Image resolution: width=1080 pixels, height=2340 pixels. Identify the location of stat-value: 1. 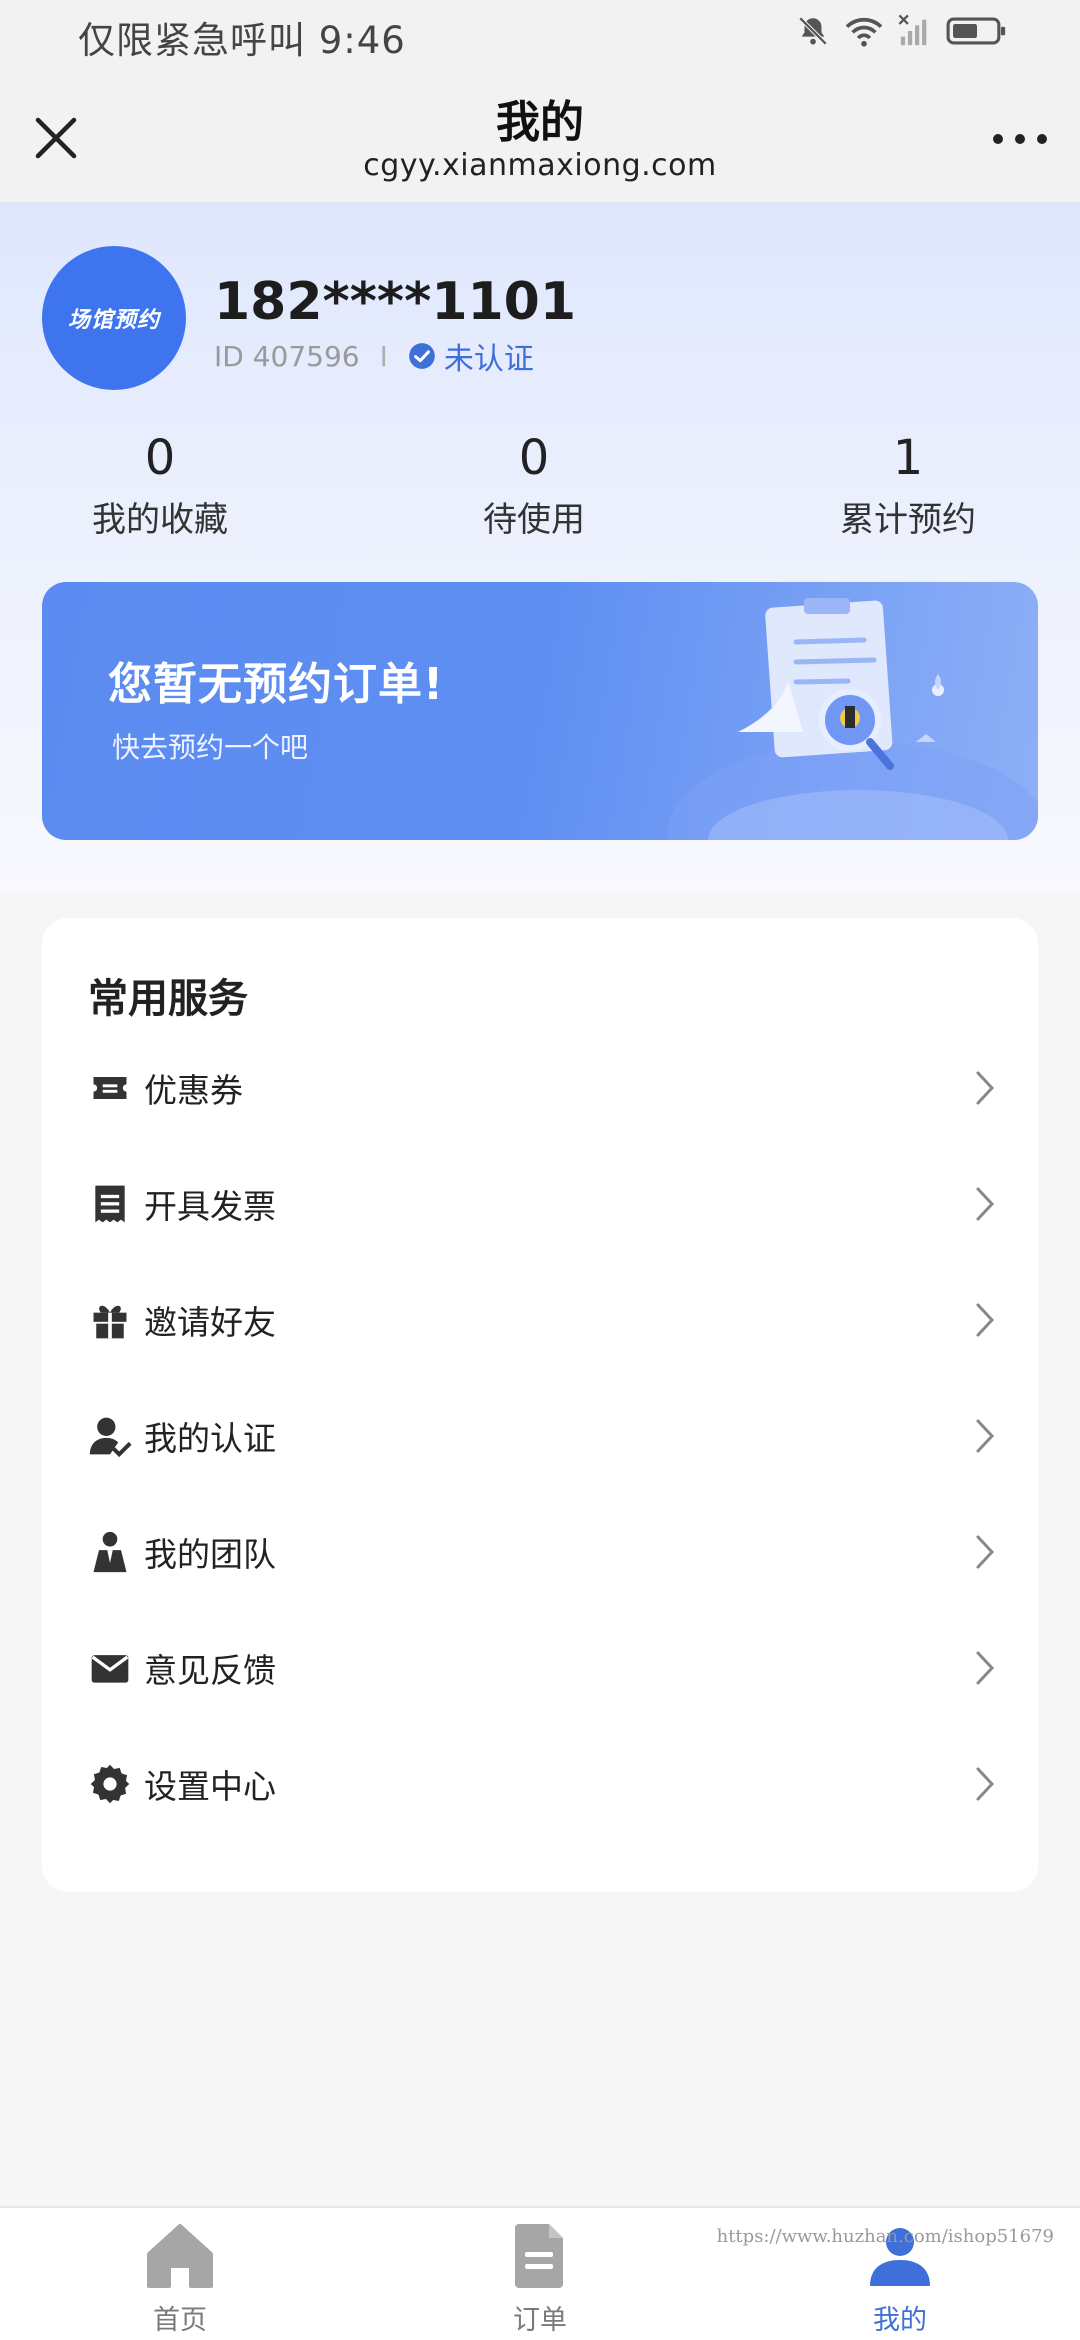
(908, 458).